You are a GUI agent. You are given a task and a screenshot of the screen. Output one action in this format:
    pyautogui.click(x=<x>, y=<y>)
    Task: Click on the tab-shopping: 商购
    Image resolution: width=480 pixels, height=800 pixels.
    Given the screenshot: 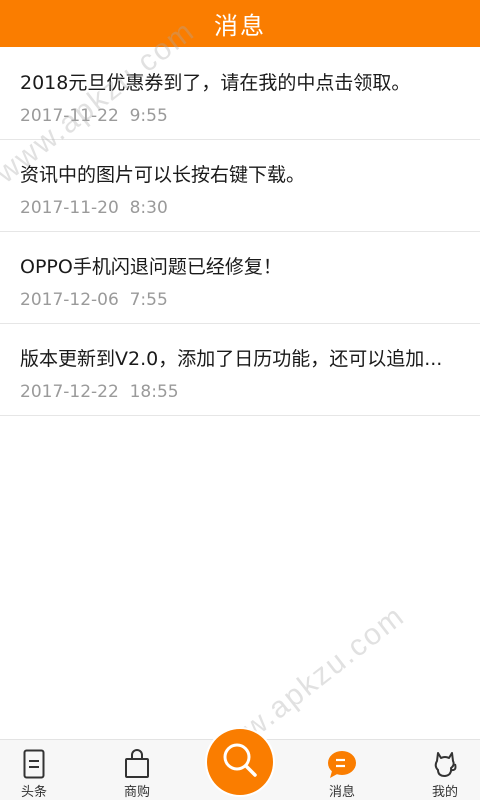 What is the action you would take?
    pyautogui.click(x=137, y=770)
    